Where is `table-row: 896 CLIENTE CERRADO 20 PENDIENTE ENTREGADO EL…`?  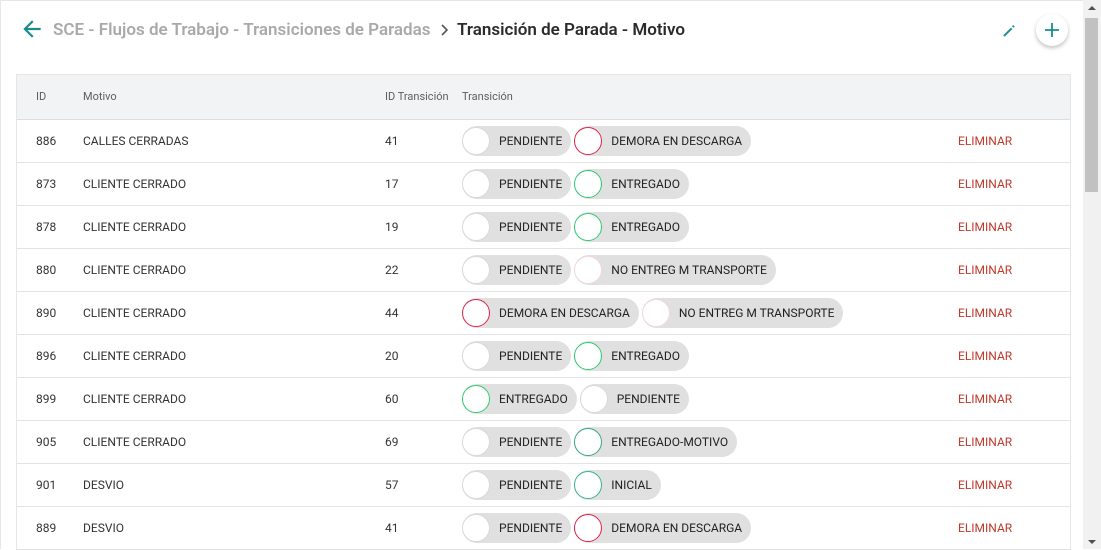 table-row: 896 CLIENTE CERRADO 20 PENDIENTE ENTREGADO EL… is located at coordinates (543, 356).